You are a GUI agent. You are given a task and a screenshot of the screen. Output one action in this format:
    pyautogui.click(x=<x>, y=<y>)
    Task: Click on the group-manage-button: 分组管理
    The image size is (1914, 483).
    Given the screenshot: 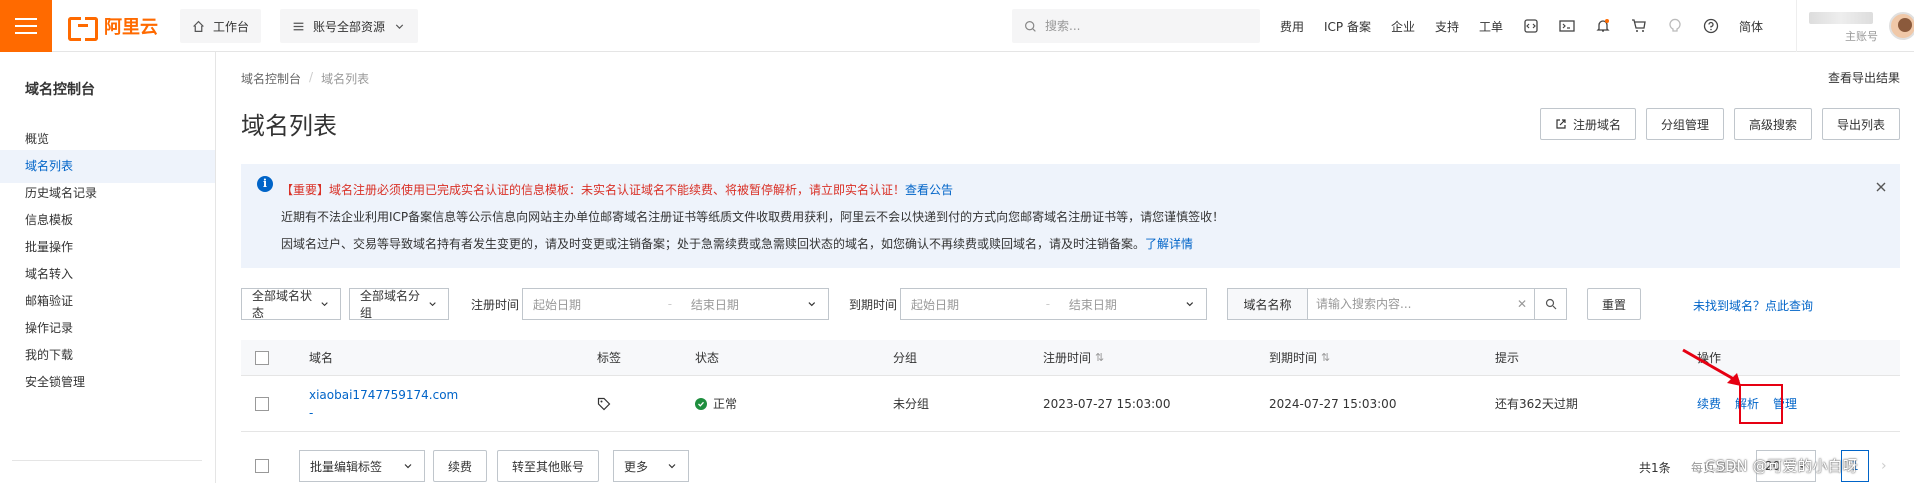 What is the action you would take?
    pyautogui.click(x=1684, y=124)
    